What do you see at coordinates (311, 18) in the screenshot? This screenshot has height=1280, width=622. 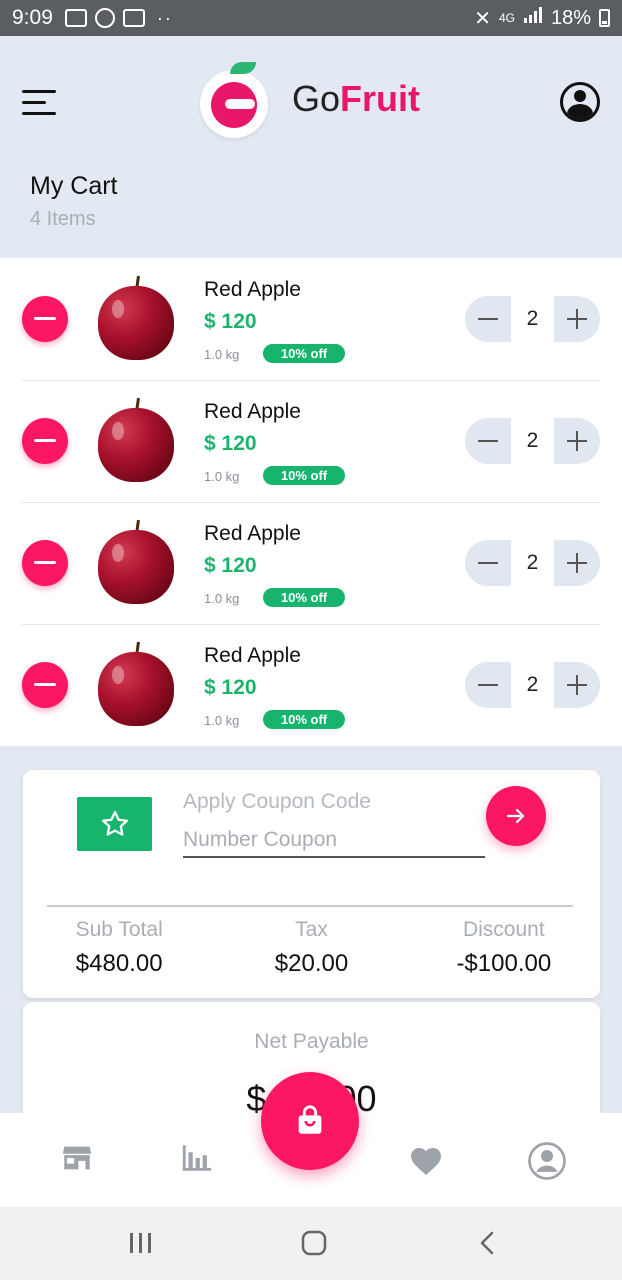 I see `status-bar: 9:09 ·· ✕ 4G 18%` at bounding box center [311, 18].